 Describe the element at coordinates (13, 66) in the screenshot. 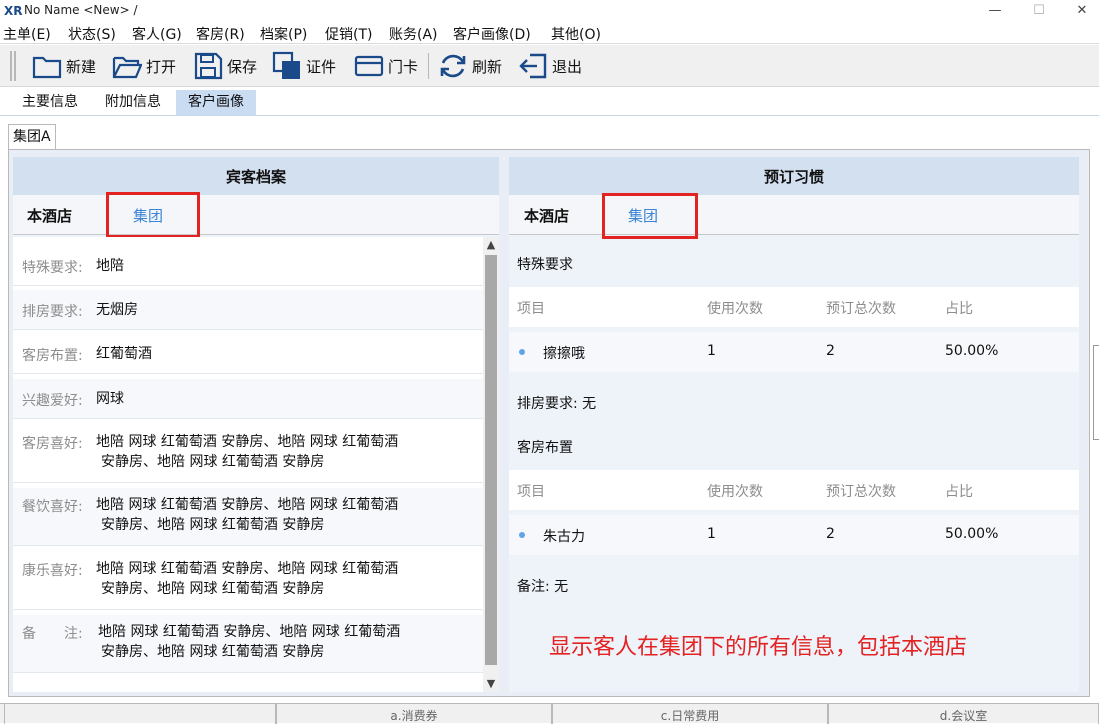

I see `toolbar-grip` at that location.